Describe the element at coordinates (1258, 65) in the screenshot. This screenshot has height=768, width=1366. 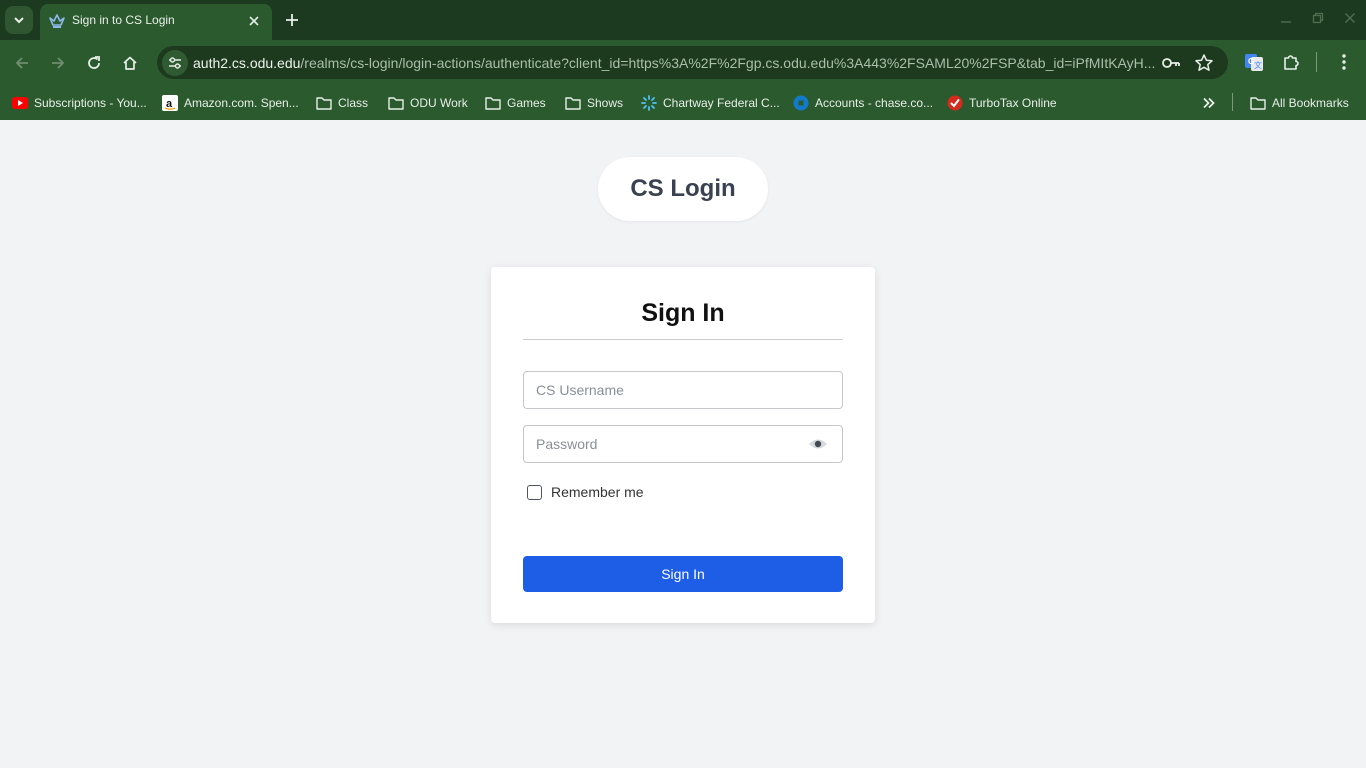
I see `svg-text: 文` at that location.